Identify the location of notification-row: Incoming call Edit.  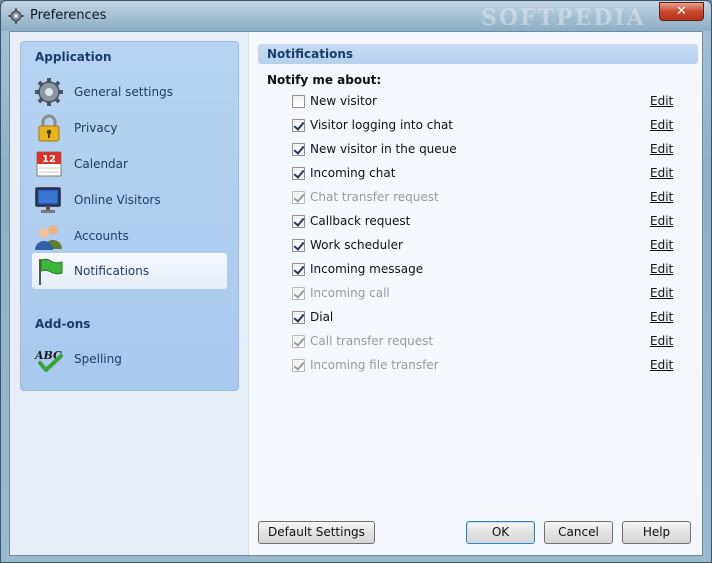
(482, 294).